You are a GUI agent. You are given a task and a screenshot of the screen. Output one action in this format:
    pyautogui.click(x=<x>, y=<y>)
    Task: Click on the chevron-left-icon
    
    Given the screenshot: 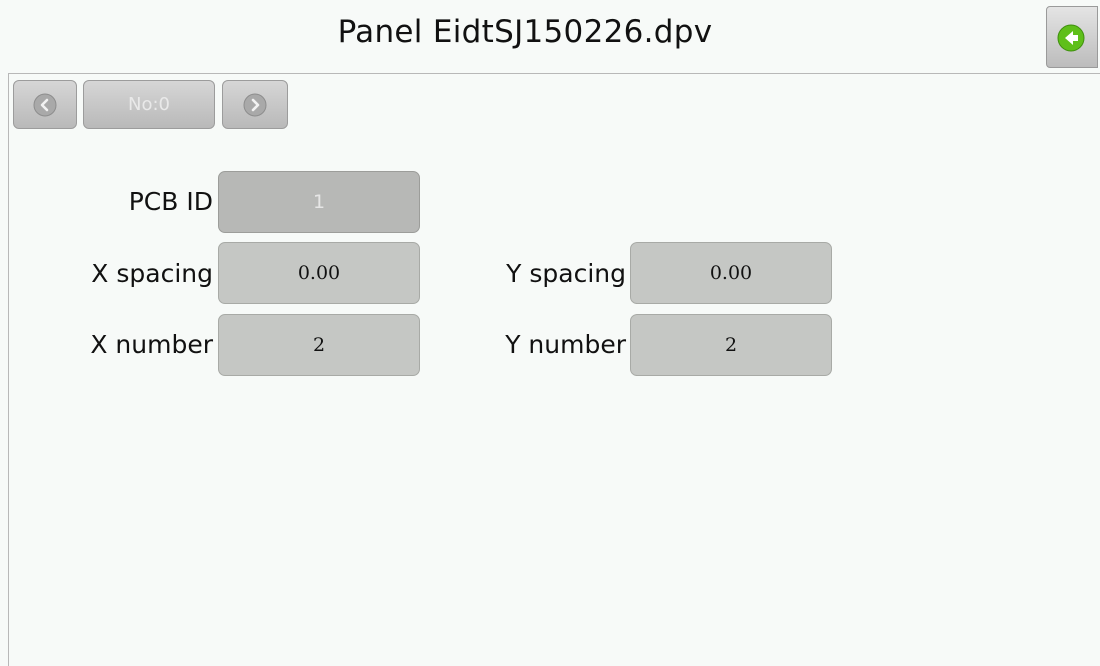 What is the action you would take?
    pyautogui.click(x=45, y=104)
    